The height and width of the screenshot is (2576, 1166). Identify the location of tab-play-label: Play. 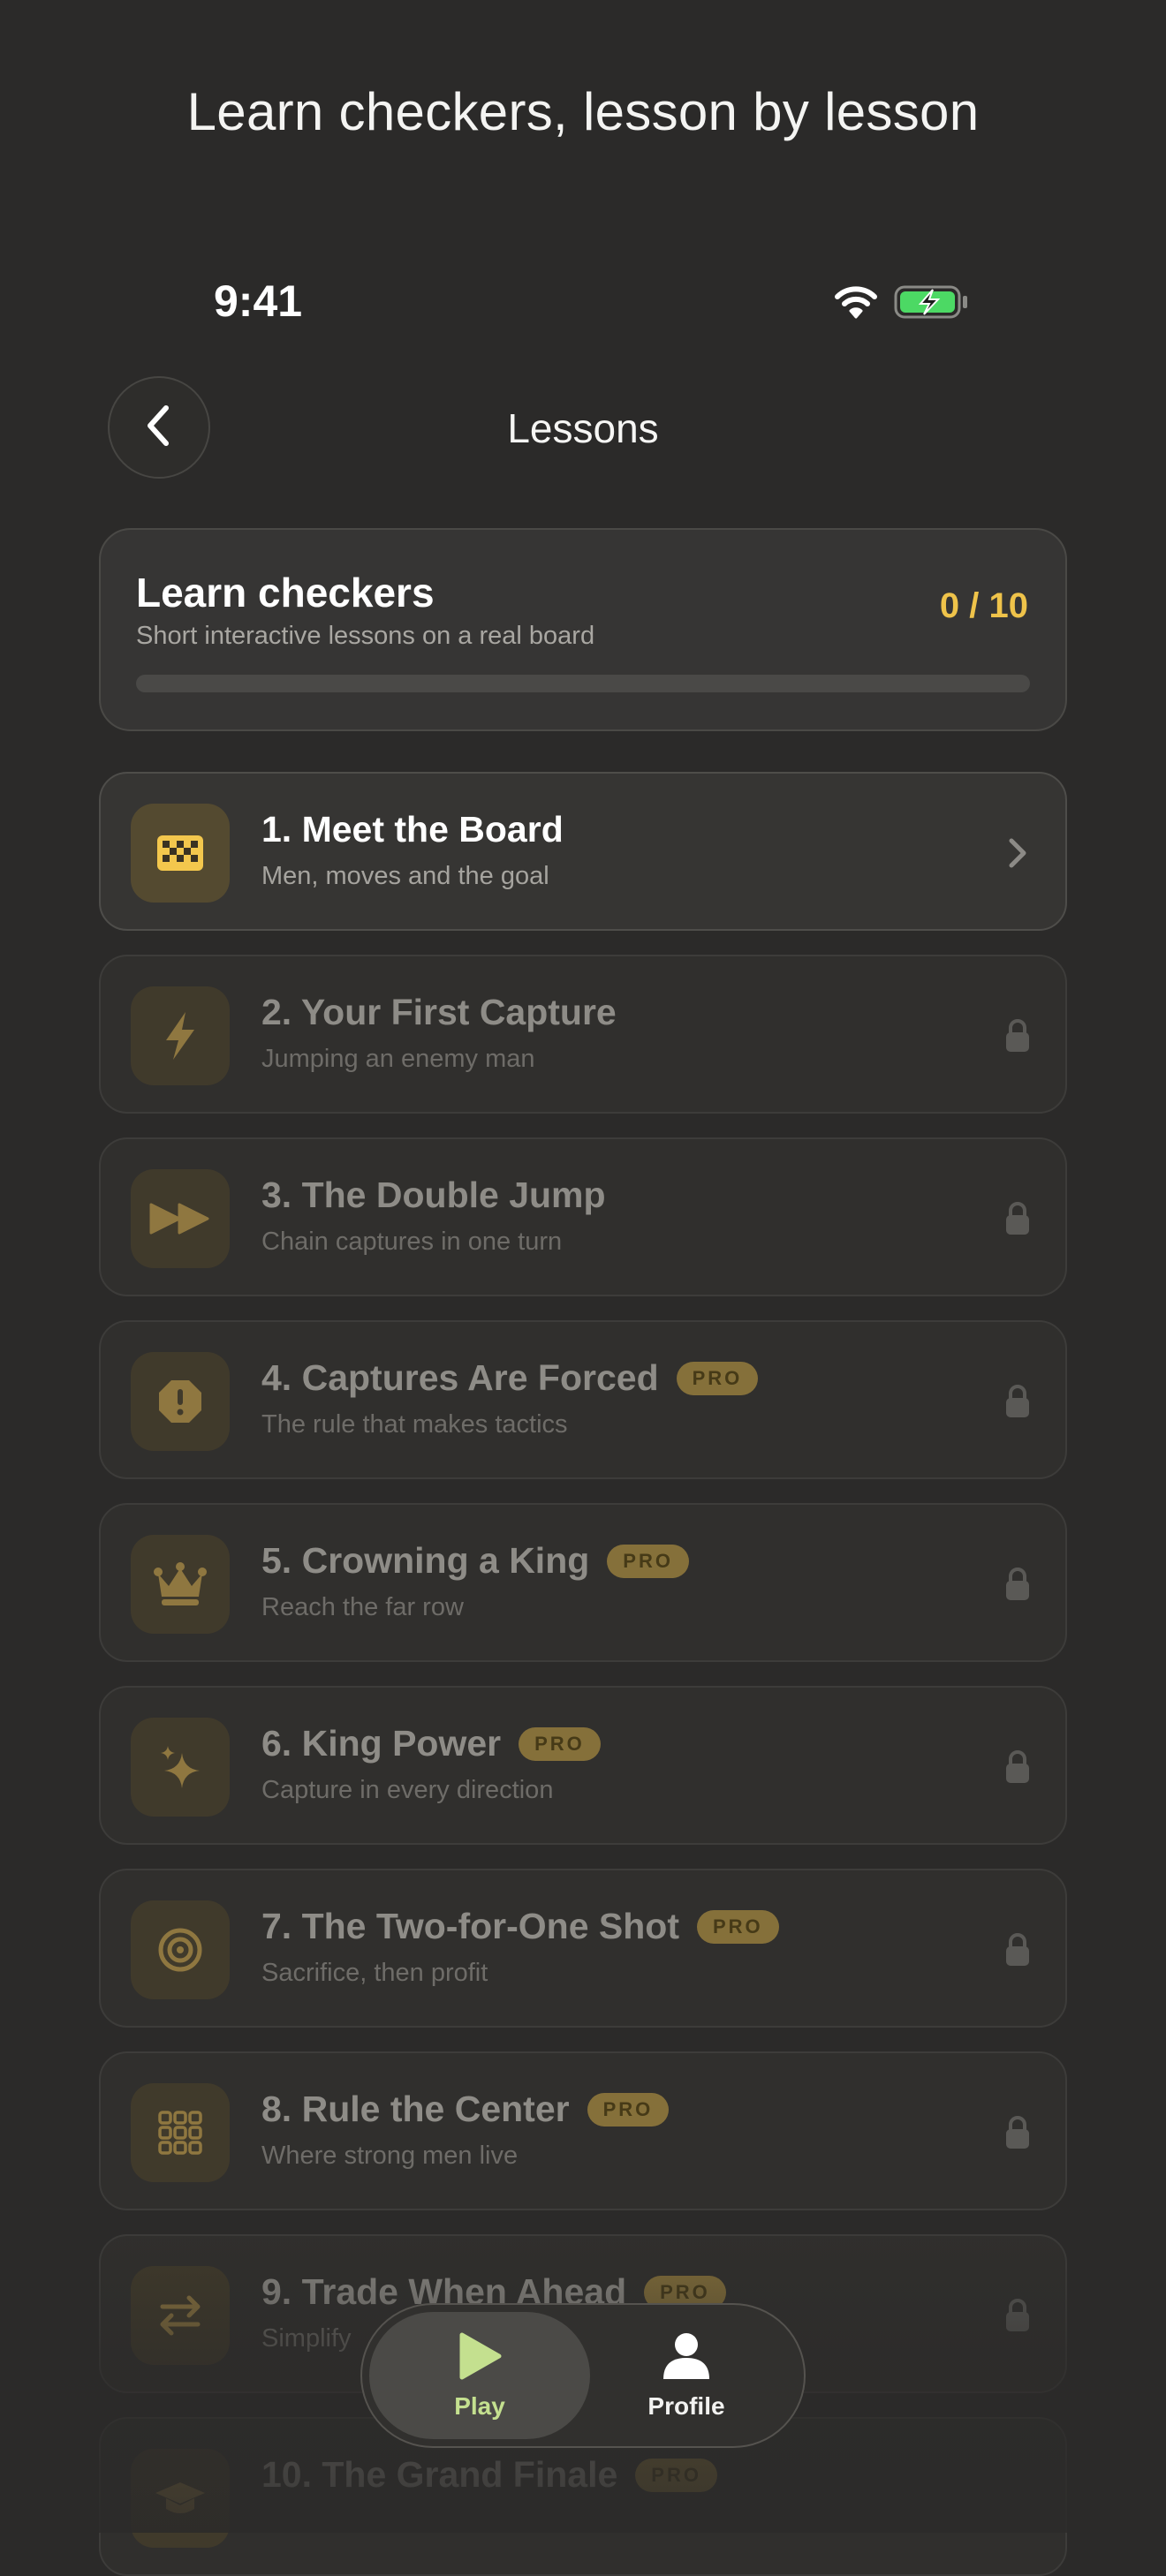
(479, 2405).